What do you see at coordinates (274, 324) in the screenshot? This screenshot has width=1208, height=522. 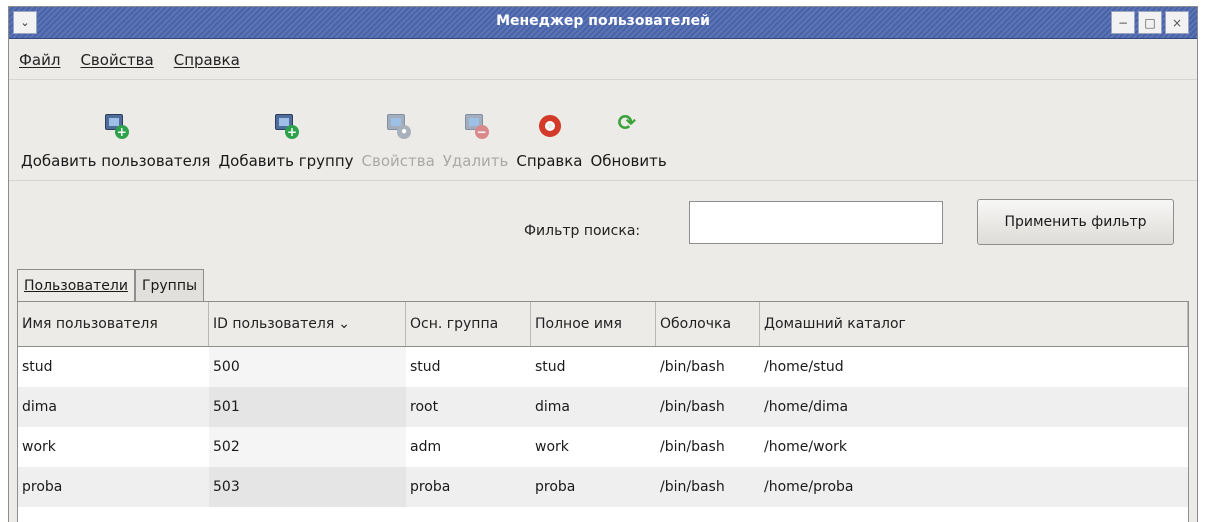 I see `column-header-user-id-label: ID пользователя` at bounding box center [274, 324].